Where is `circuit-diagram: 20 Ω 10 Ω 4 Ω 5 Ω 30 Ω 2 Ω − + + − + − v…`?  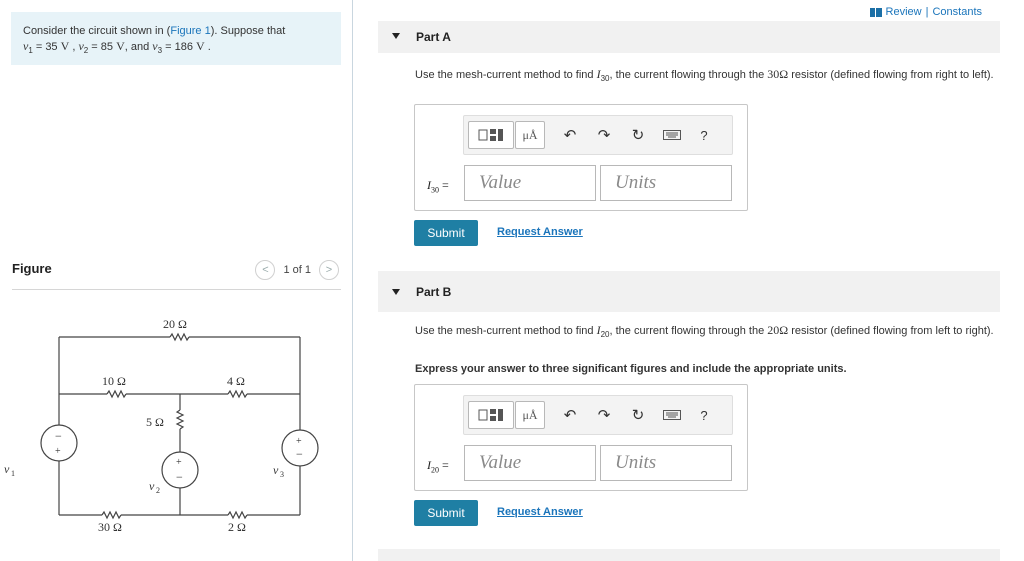
circuit-diagram: 20 Ω 10 Ω 4 Ω 5 Ω 30 Ω 2 Ω − + + − + − v… is located at coordinates (161, 425).